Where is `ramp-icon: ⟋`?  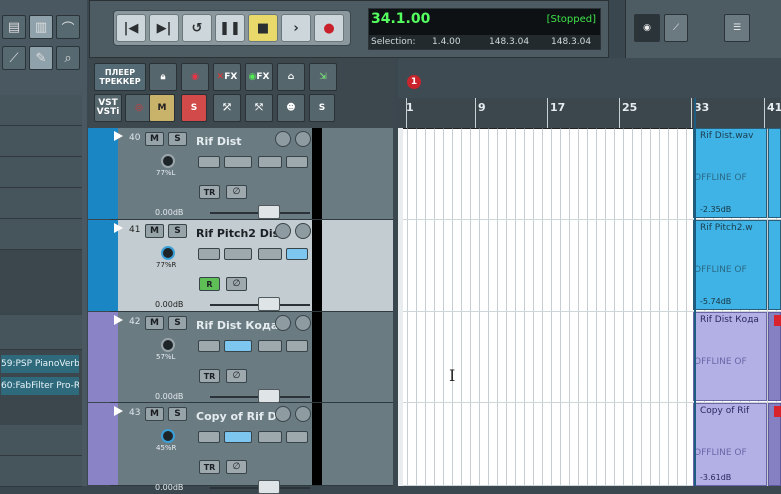 ramp-icon: ⟋ is located at coordinates (14, 58).